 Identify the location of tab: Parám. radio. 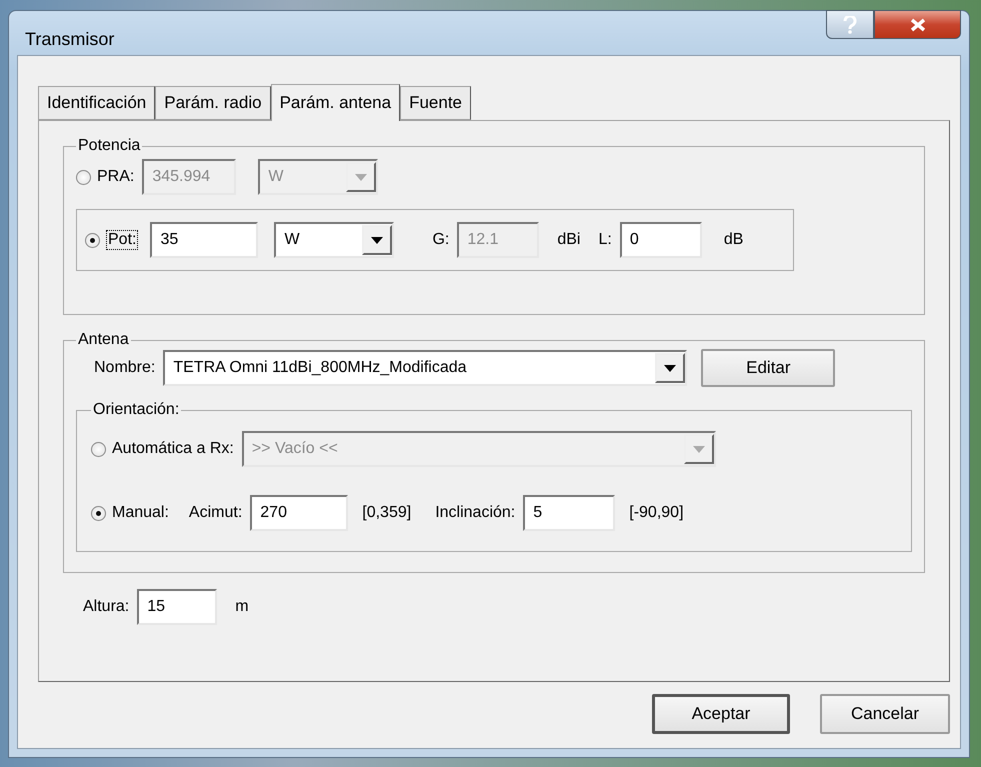
(213, 103).